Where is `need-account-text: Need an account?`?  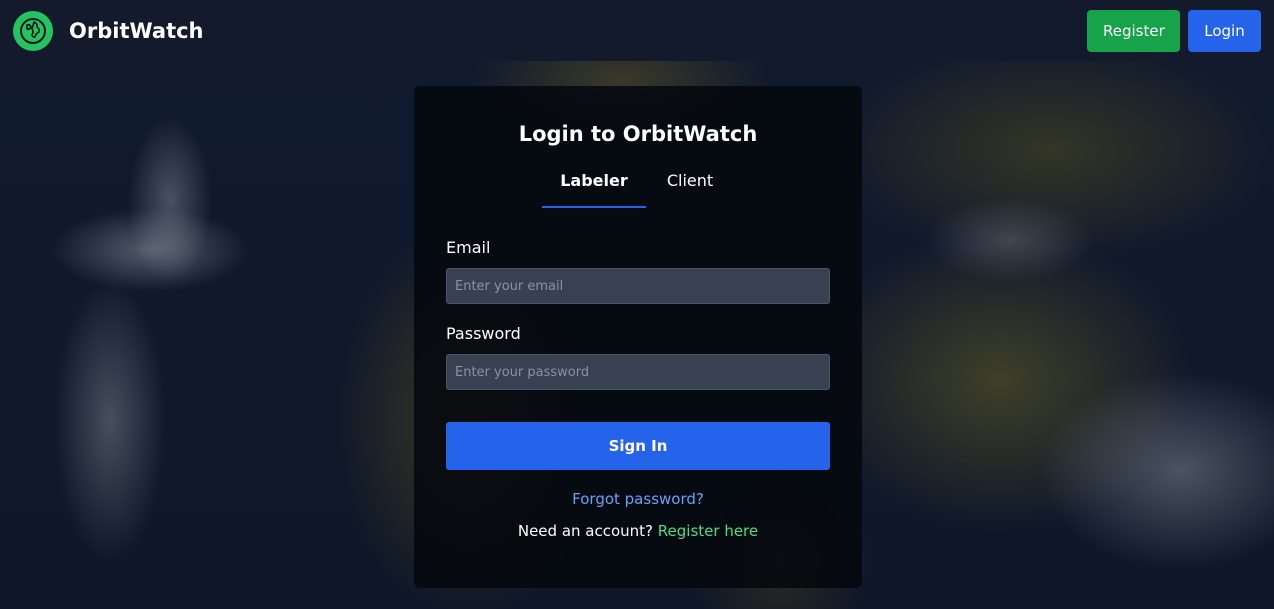 need-account-text: Need an account? is located at coordinates (585, 531).